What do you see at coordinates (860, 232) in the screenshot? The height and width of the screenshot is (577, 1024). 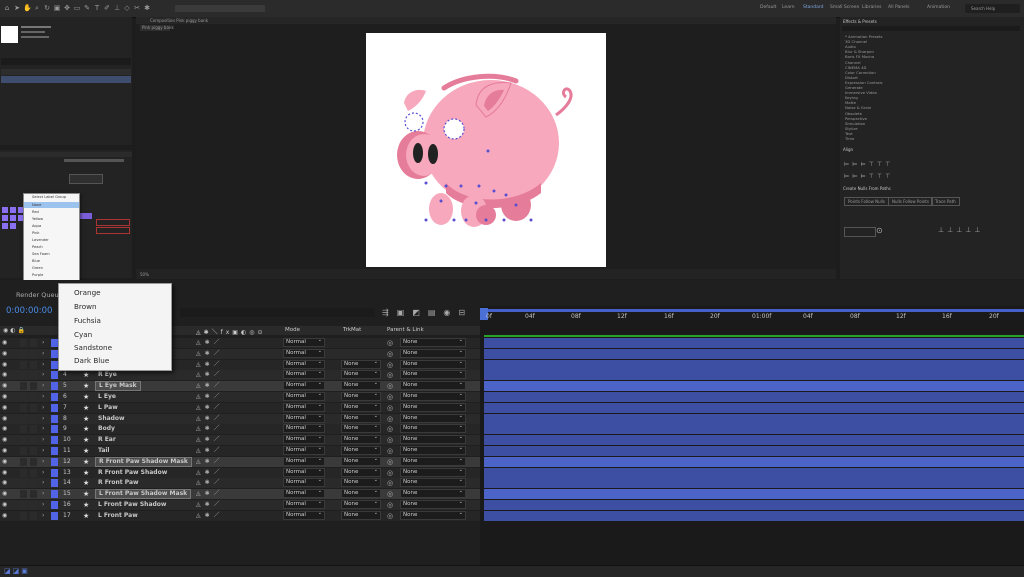 I see `extra-panel-field` at bounding box center [860, 232].